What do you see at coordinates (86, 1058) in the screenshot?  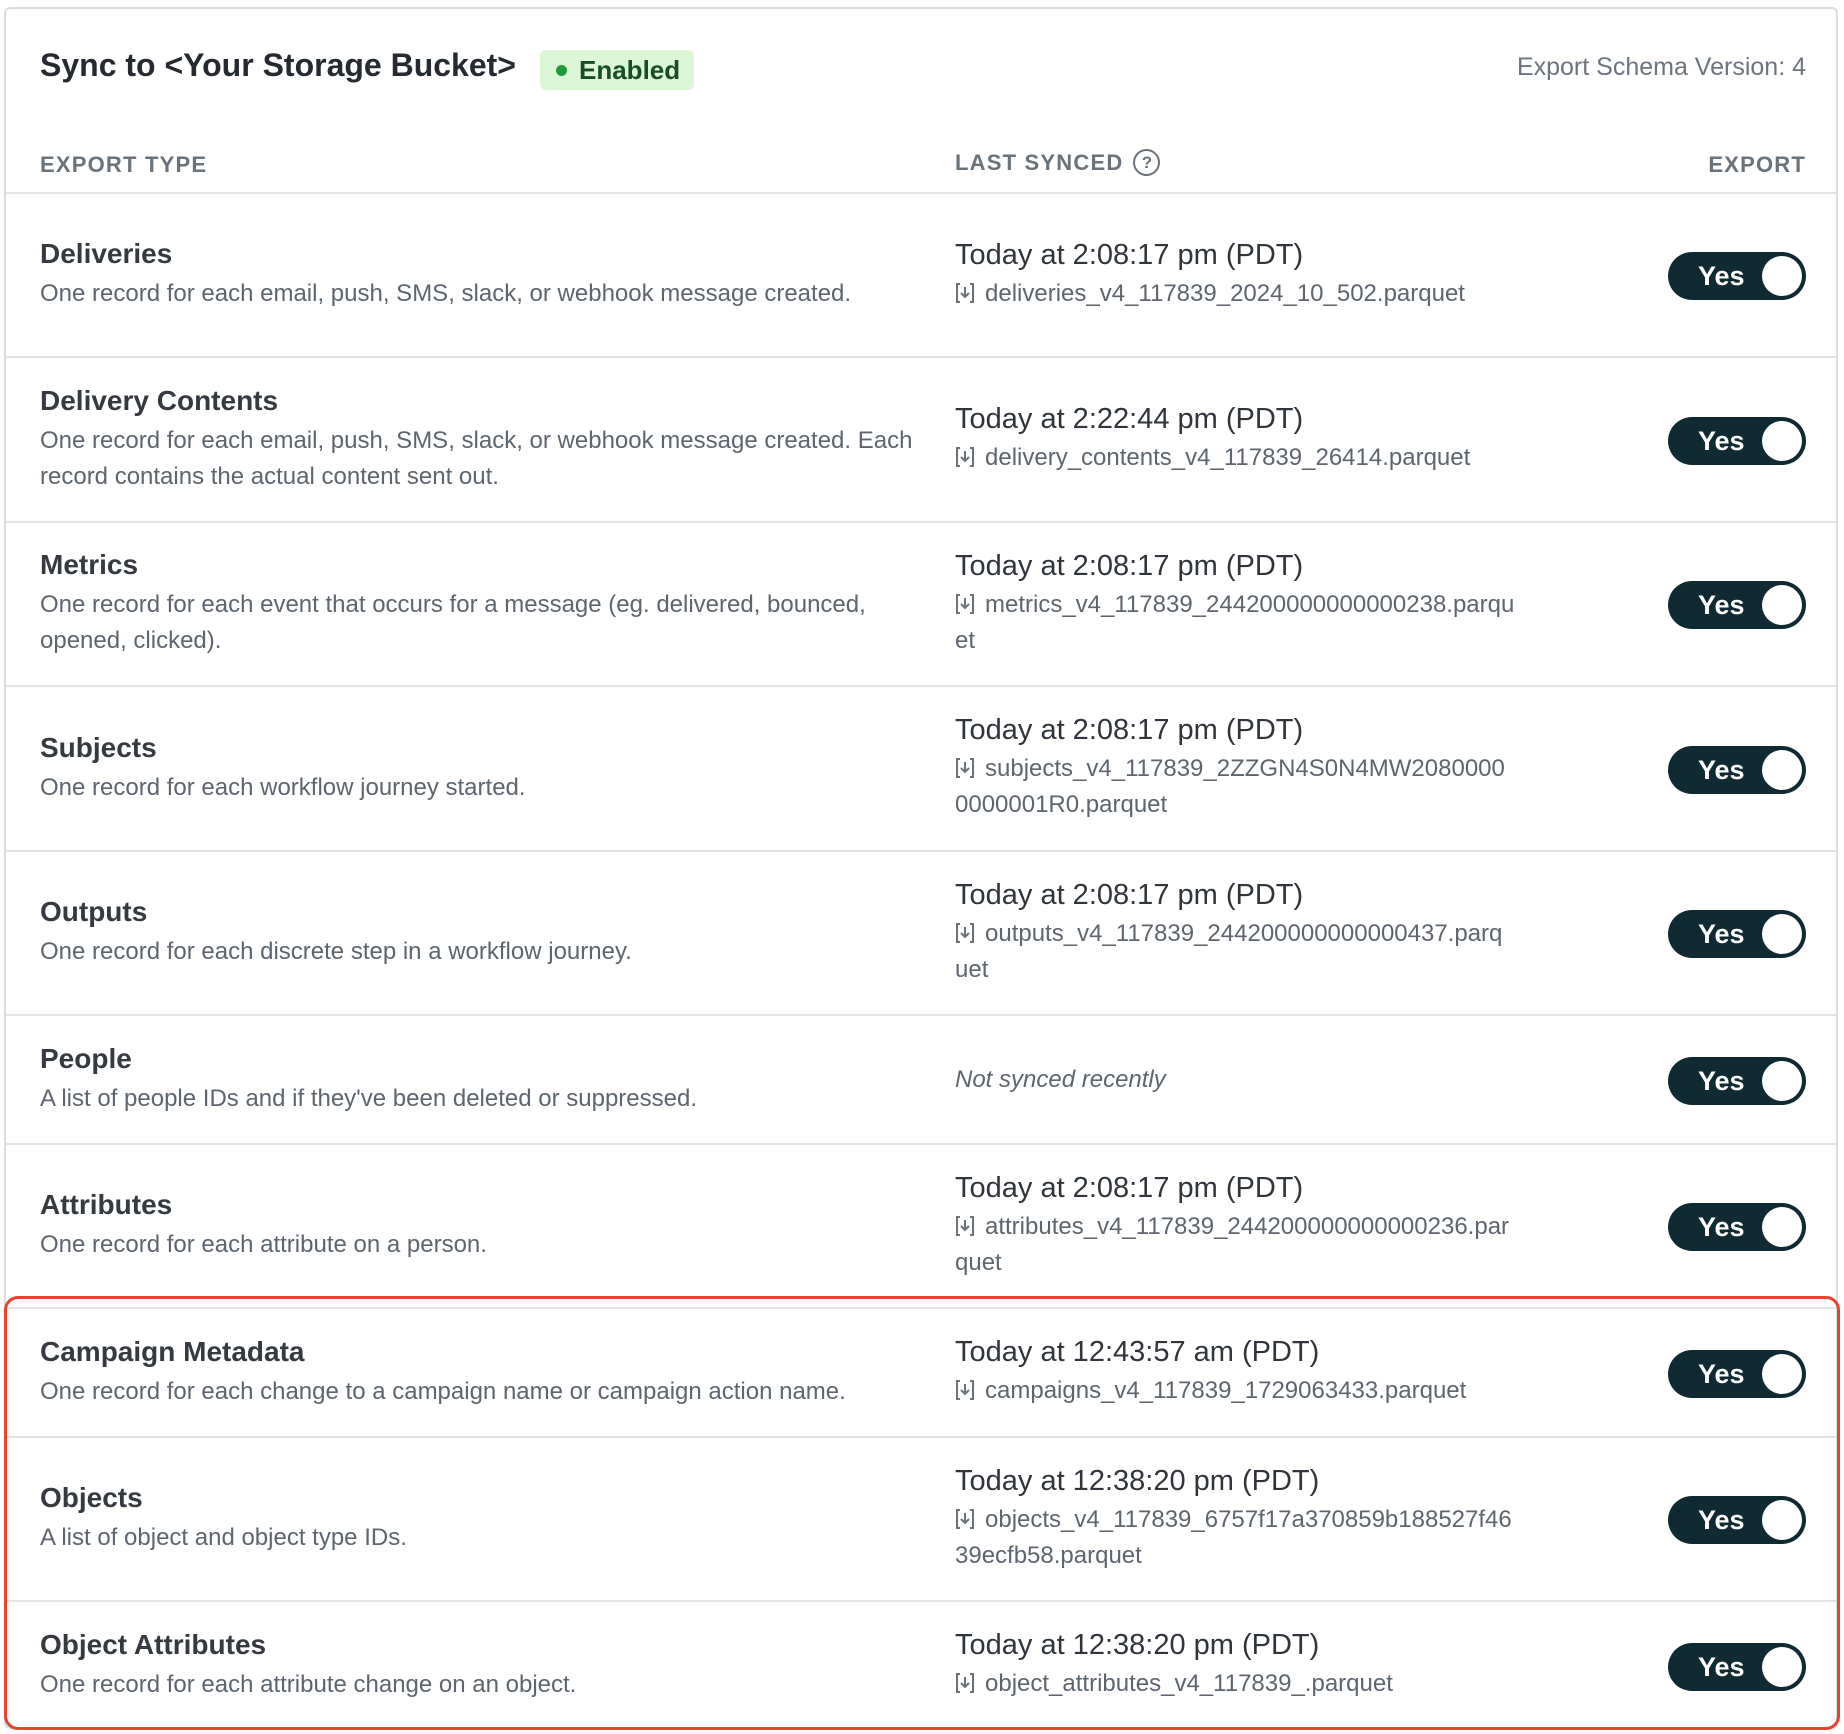 I see `export-type-name: People` at bounding box center [86, 1058].